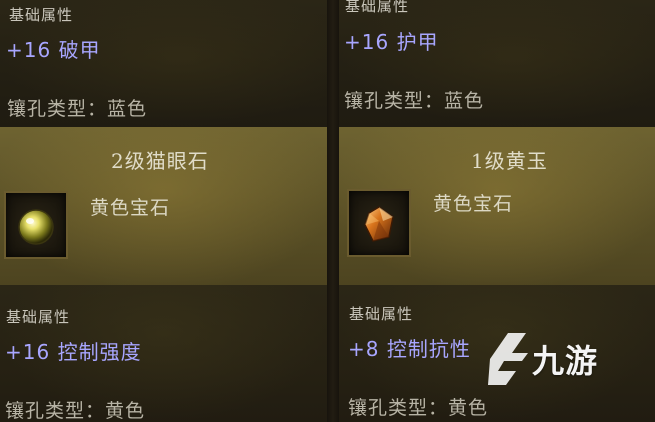  What do you see at coordinates (391, 42) in the screenshot?
I see `right-top-stat: +16 护甲` at bounding box center [391, 42].